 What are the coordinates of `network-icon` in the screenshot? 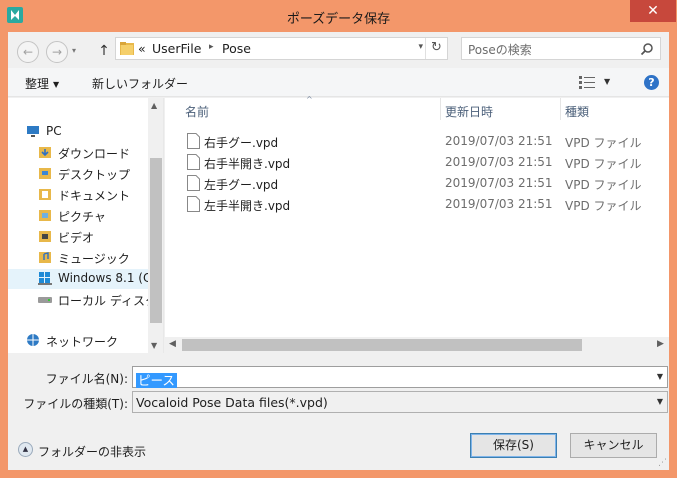 It's located at (33, 340).